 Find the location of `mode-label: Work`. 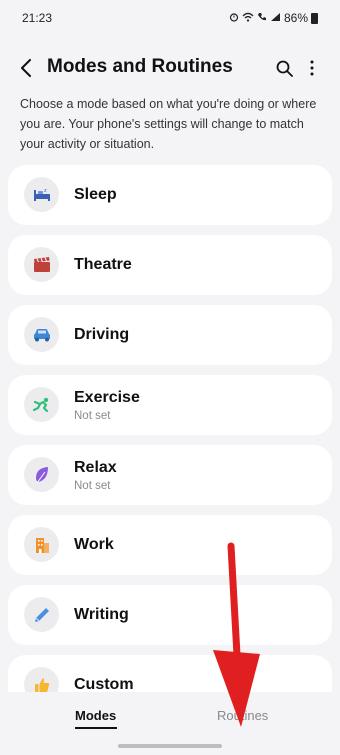

mode-label: Work is located at coordinates (94, 544).